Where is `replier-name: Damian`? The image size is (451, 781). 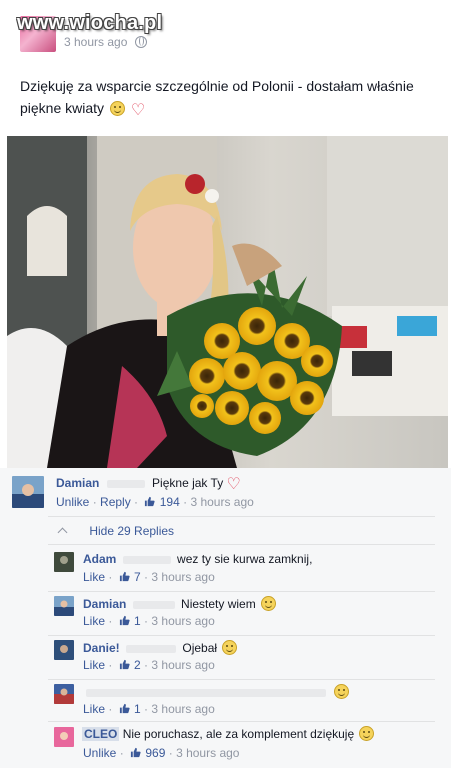
replier-name: Damian is located at coordinates (104, 604).